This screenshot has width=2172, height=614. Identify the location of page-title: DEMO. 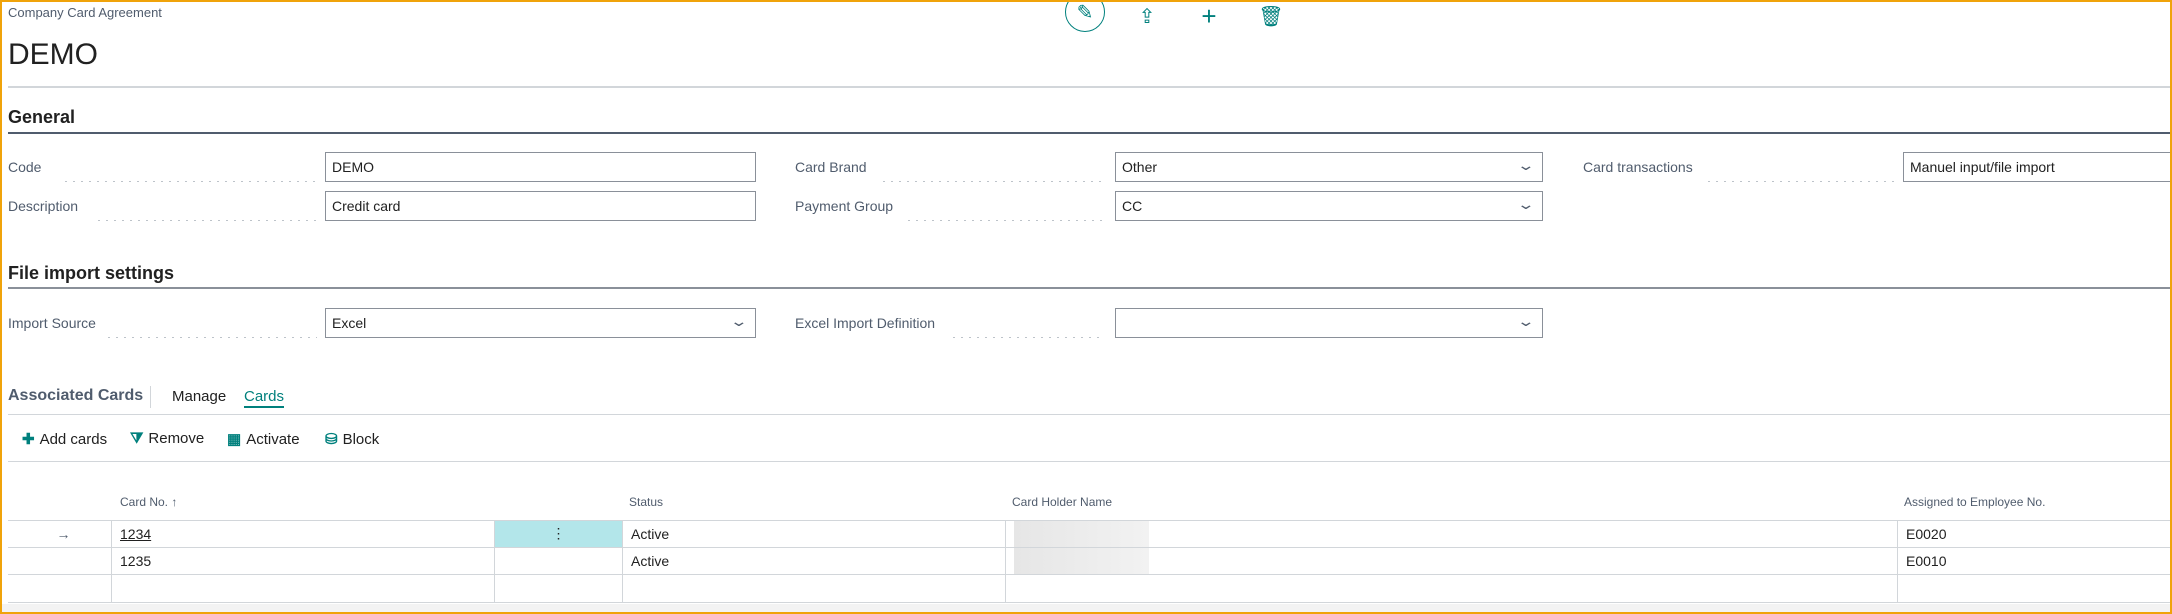
(53, 54).